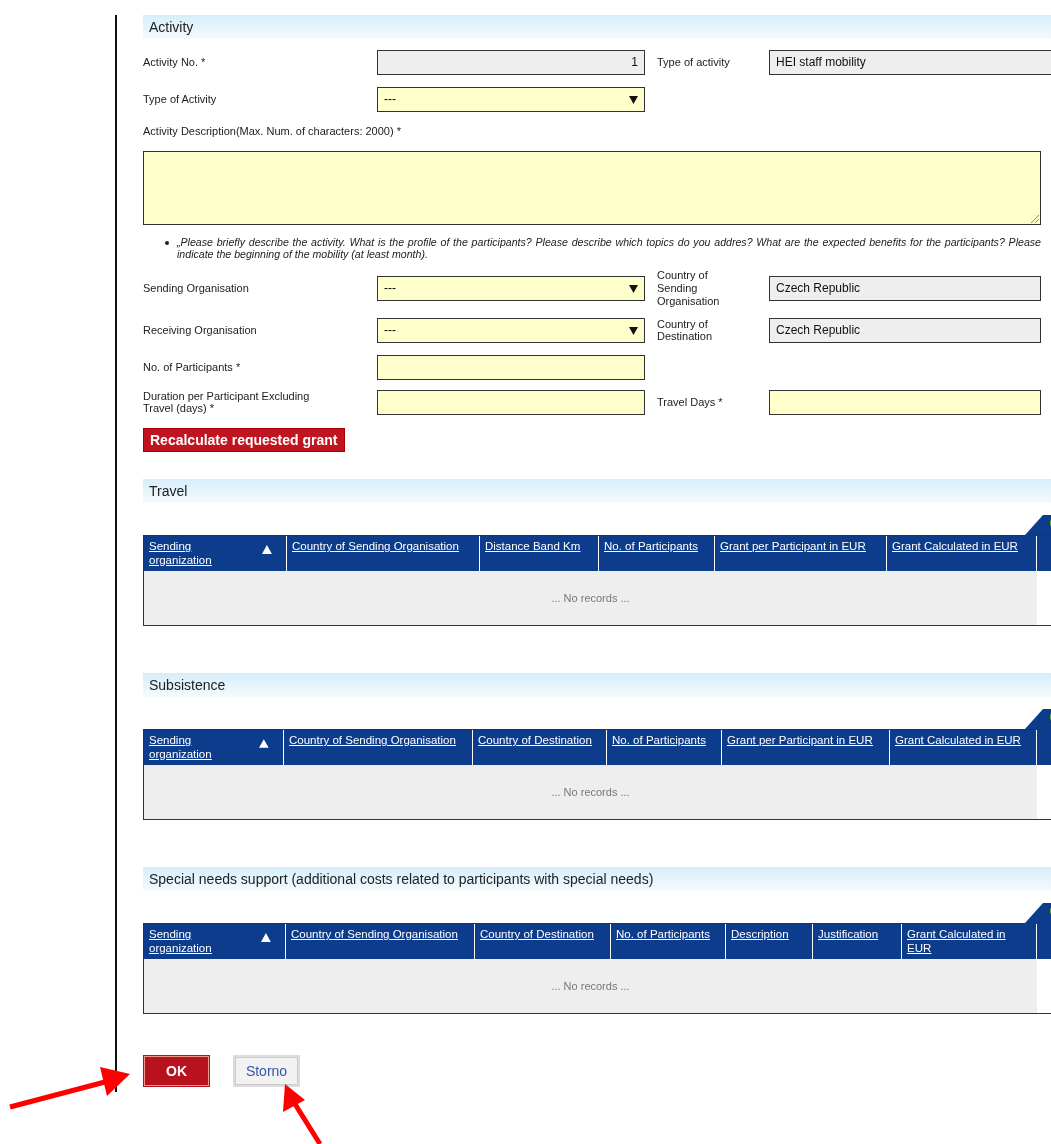 This screenshot has height=1144, width=1051. I want to click on field-label: Country of Sending Organisation, so click(689, 288).